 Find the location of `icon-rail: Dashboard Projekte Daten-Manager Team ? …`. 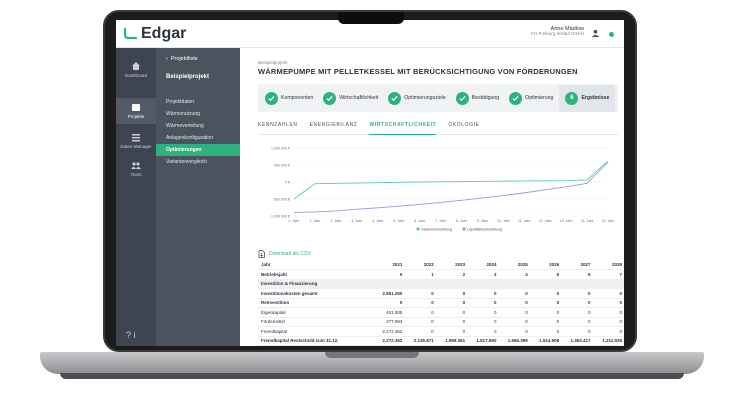

icon-rail: Dashboard Projekte Daten-Manager Team ? … is located at coordinates (136, 197).